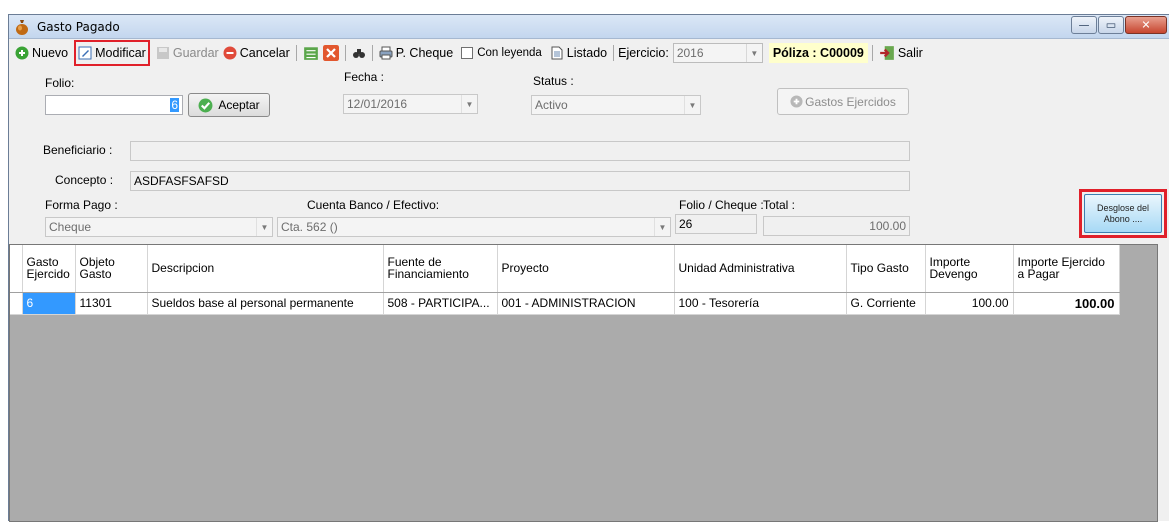  What do you see at coordinates (1066, 303) in the screenshot?
I see `cell-importe-ejercido: 100.00` at bounding box center [1066, 303].